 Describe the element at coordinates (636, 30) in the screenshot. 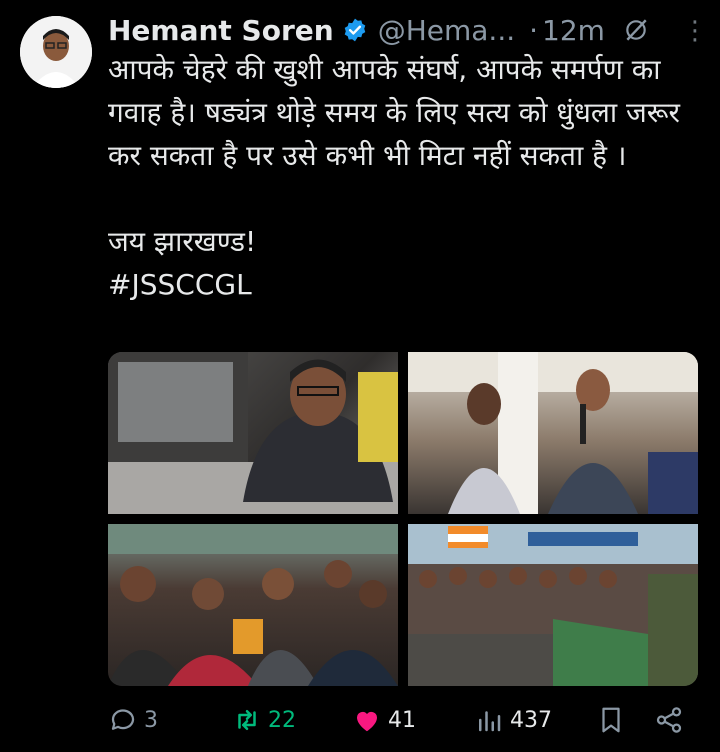

I see `grok-icon` at that location.